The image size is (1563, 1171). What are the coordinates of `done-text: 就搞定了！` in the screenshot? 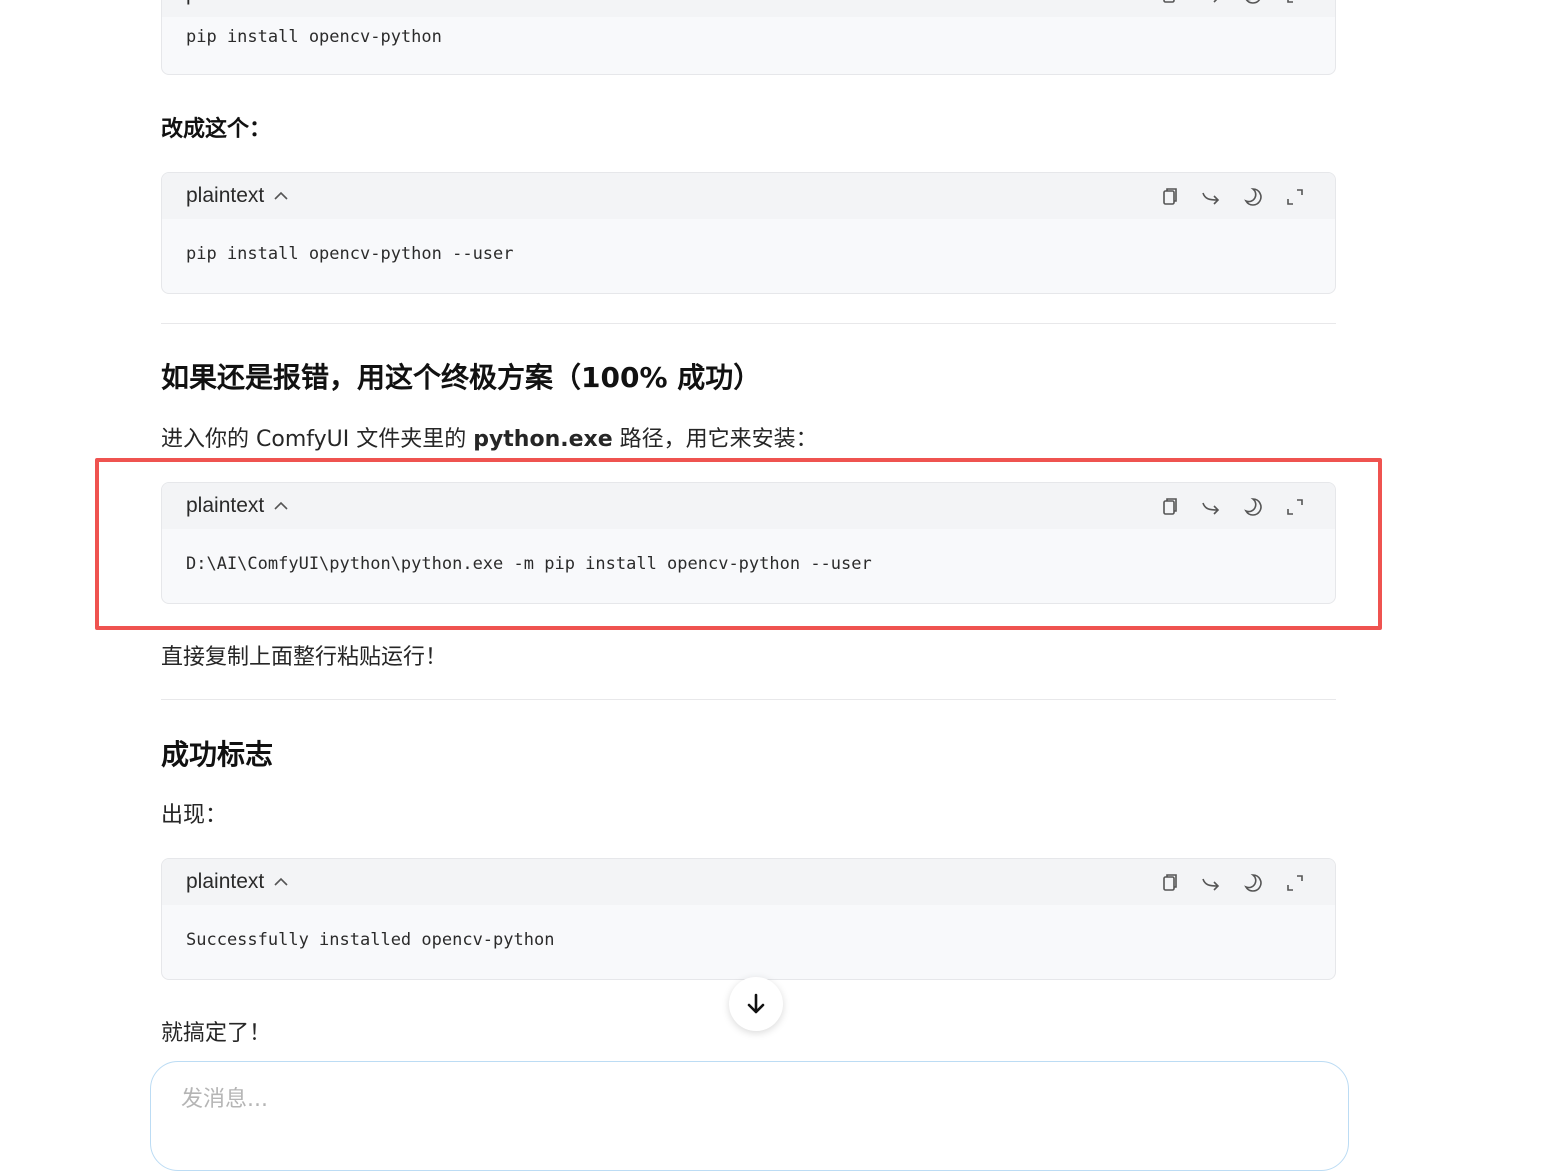 It's located at (216, 1033).